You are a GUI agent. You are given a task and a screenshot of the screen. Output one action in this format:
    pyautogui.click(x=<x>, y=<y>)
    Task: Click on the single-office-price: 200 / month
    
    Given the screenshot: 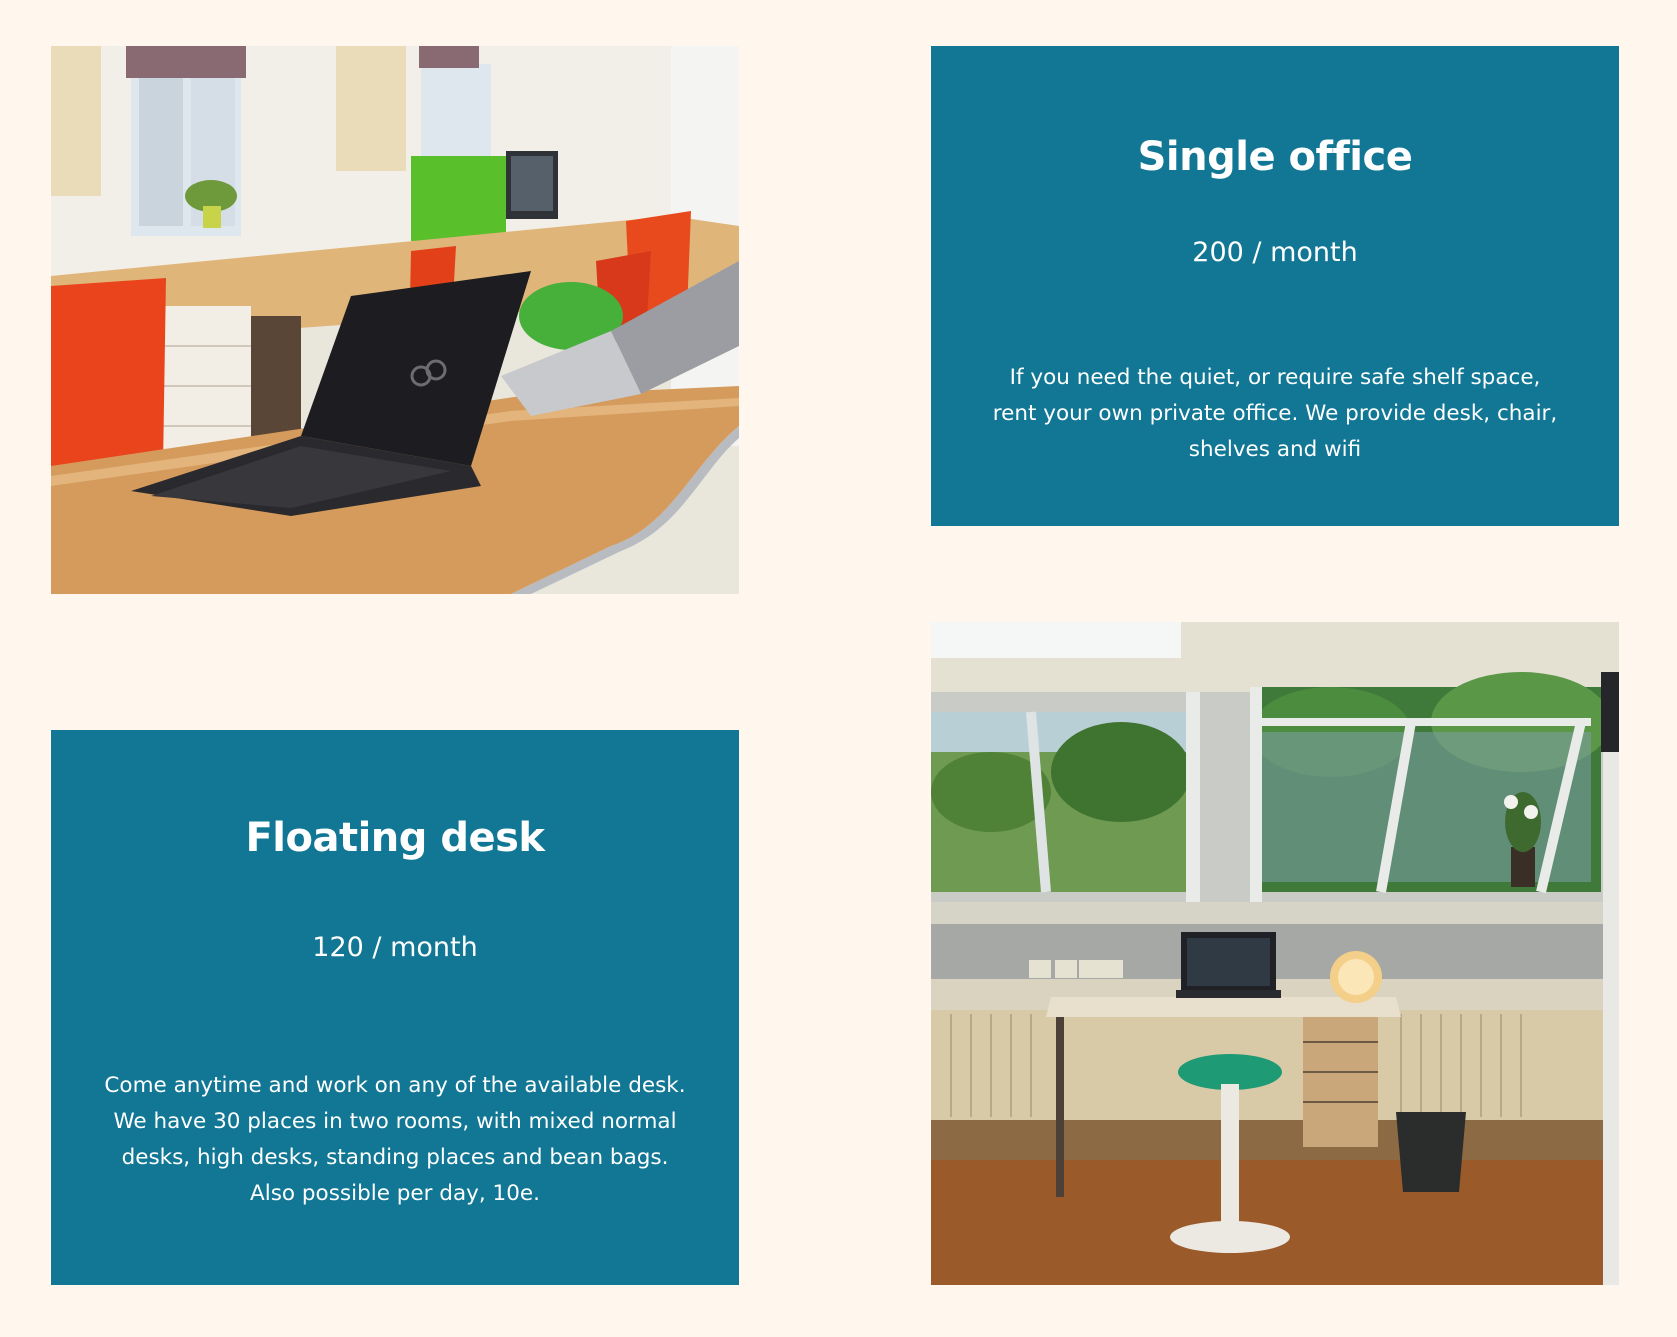 What is the action you would take?
    pyautogui.click(x=1275, y=252)
    